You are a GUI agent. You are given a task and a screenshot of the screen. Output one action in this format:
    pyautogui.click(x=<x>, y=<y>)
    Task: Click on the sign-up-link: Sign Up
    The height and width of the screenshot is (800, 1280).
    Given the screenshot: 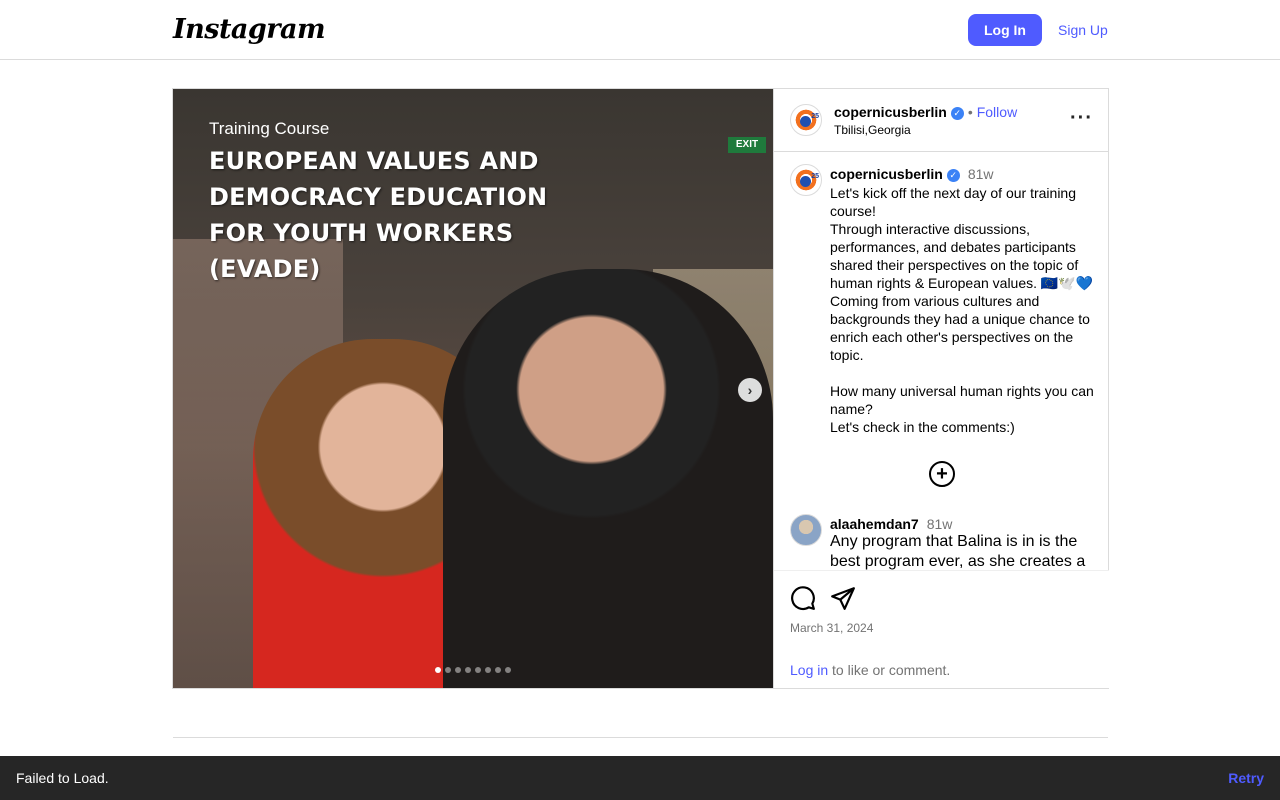 What is the action you would take?
    pyautogui.click(x=1083, y=30)
    